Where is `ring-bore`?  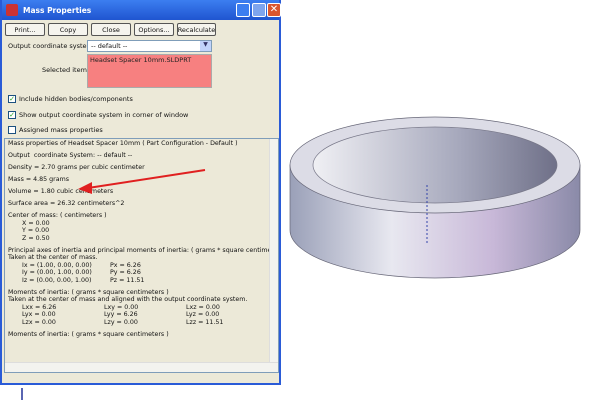
ring-bore is located at coordinates (435, 165).